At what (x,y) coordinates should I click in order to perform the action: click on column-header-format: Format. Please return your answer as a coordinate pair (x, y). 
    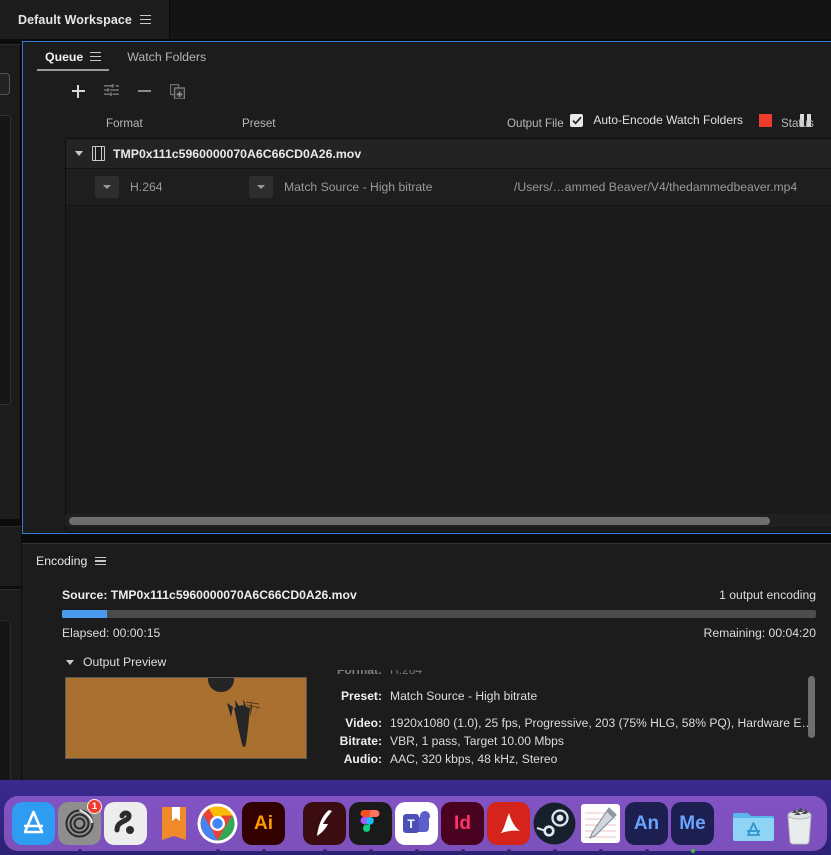
    Looking at the image, I should click on (124, 123).